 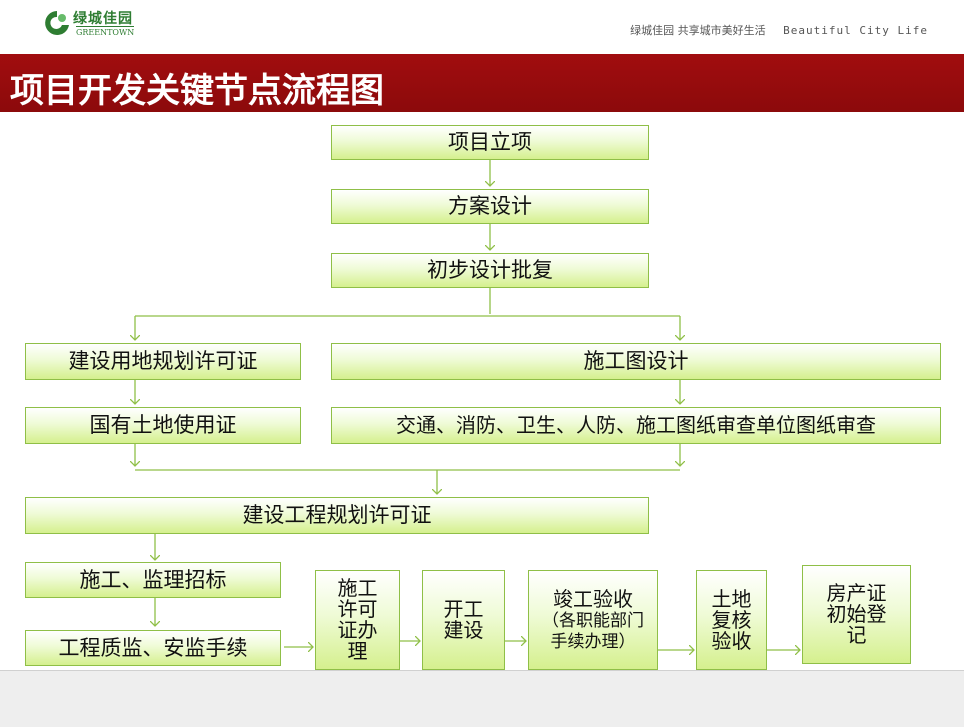 I want to click on node-construction-start-label: 开工建设, so click(x=463, y=619).